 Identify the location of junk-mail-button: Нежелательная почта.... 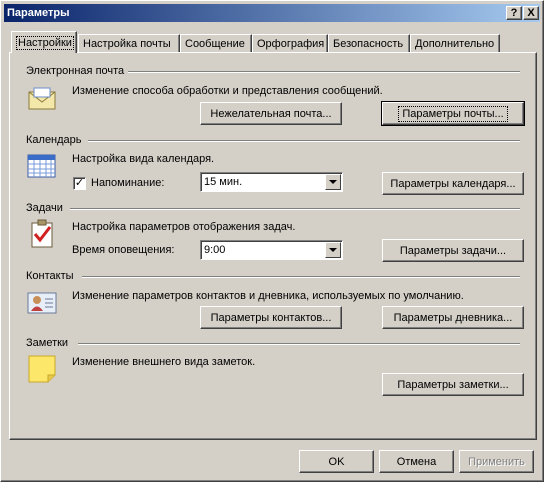
(271, 113).